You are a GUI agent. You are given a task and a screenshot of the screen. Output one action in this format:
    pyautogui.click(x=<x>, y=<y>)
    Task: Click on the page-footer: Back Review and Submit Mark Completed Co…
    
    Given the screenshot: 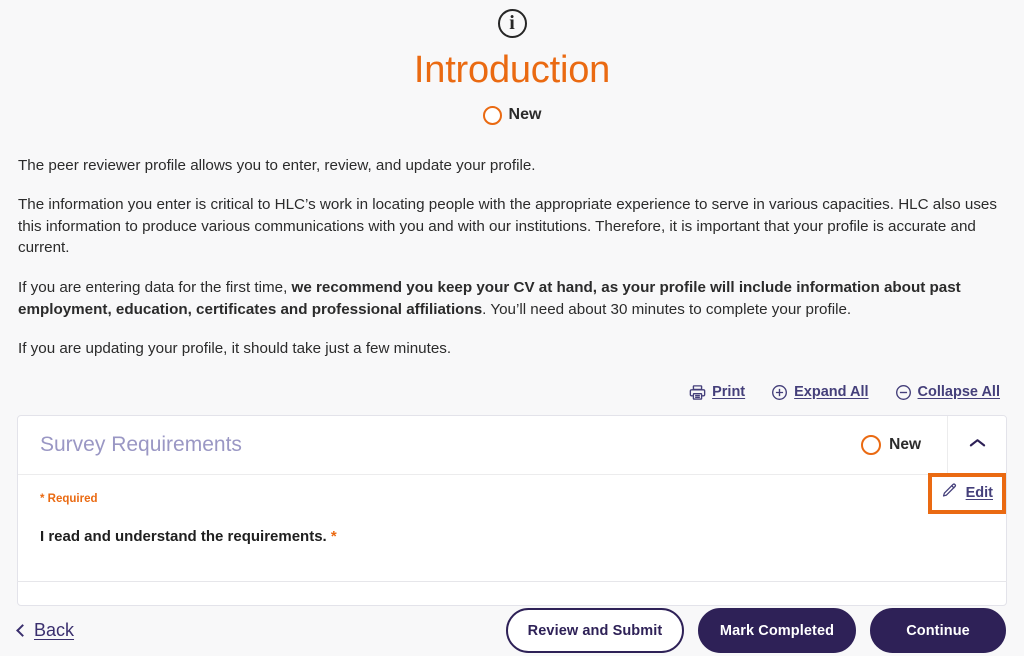 What is the action you would take?
    pyautogui.click(x=512, y=630)
    